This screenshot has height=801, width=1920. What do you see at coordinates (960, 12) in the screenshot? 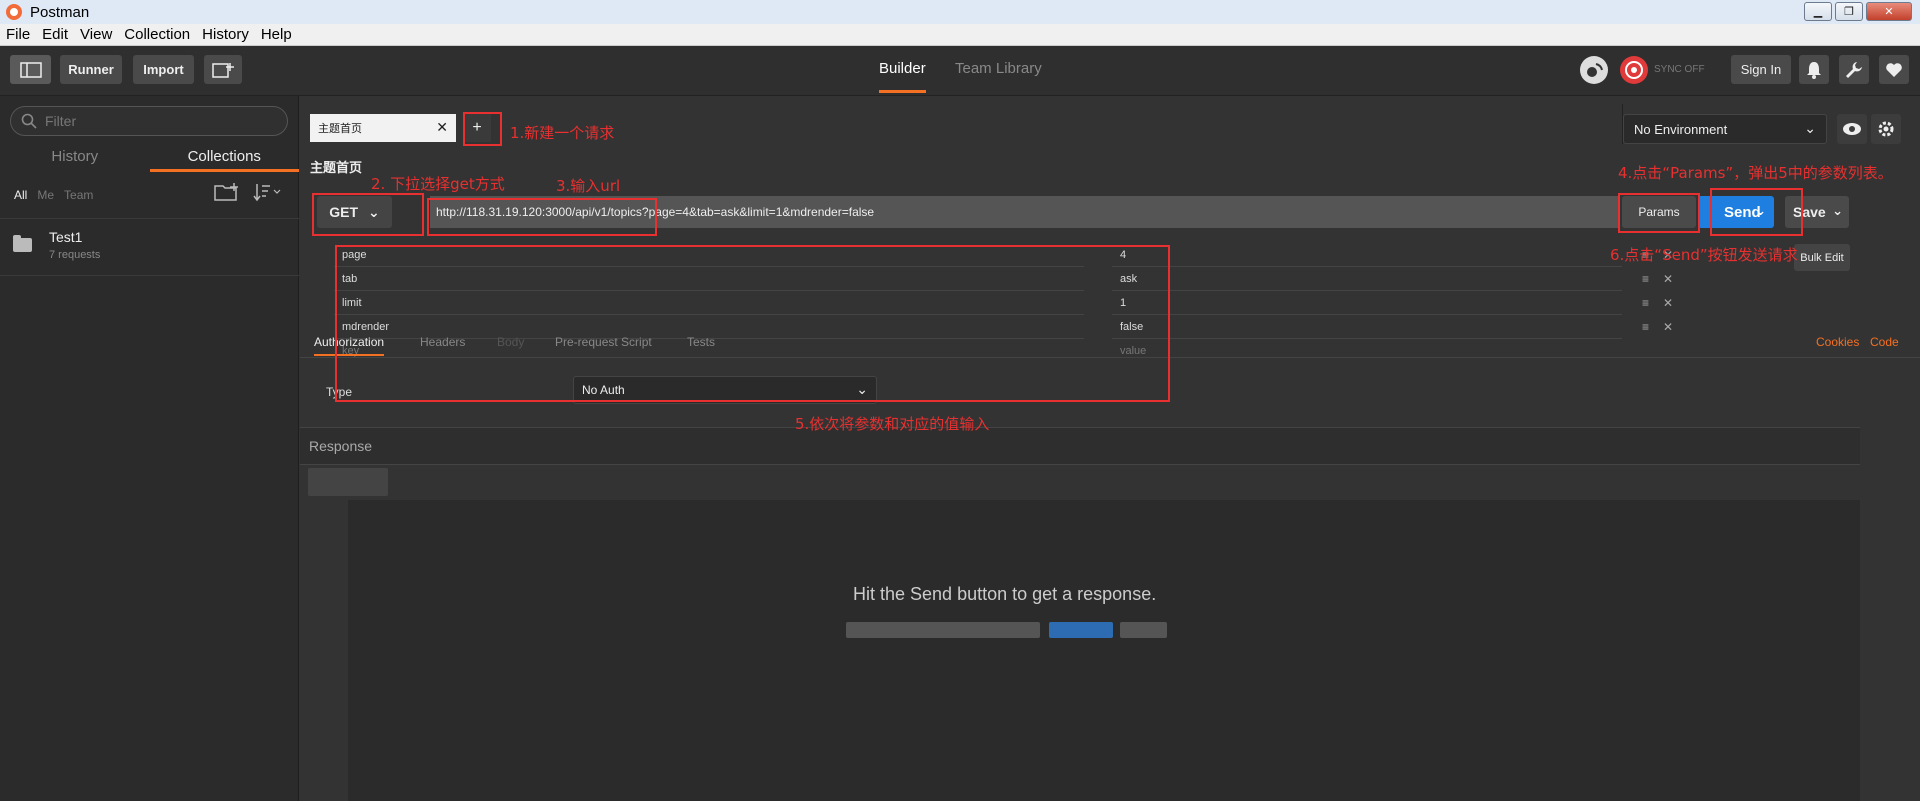
I see `window-titlebar: Postman ▁ ❐ ✕` at bounding box center [960, 12].